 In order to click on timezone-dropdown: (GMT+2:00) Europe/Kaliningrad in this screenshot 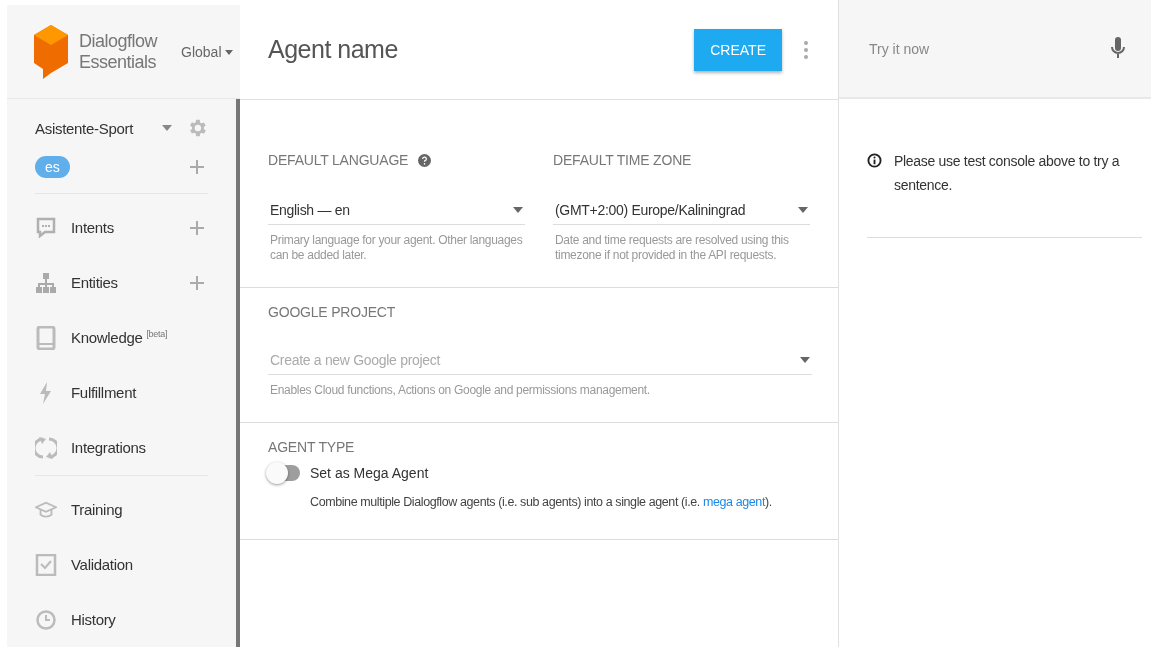, I will do `click(681, 211)`.